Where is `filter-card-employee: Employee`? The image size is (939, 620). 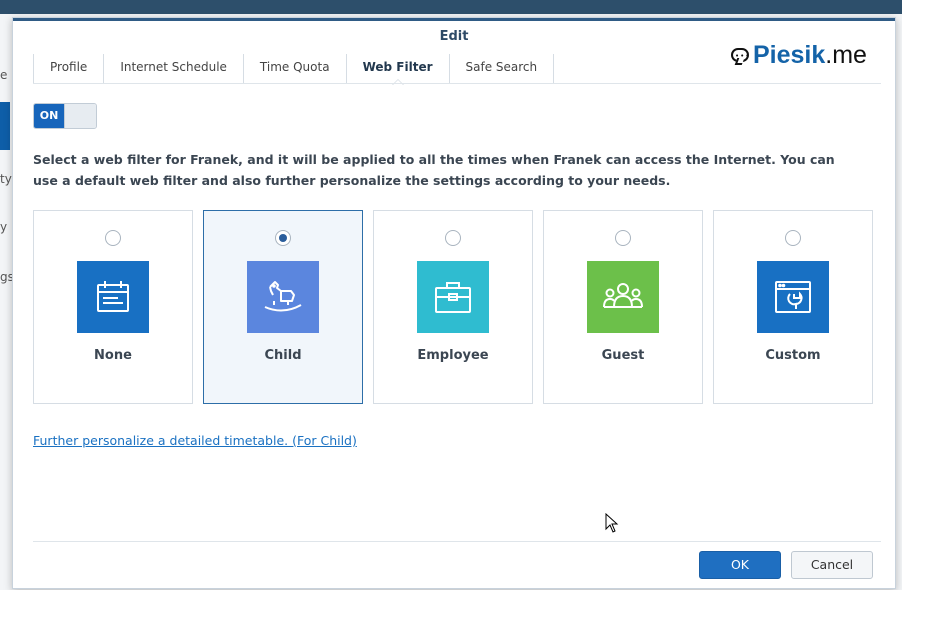 filter-card-employee: Employee is located at coordinates (453, 307).